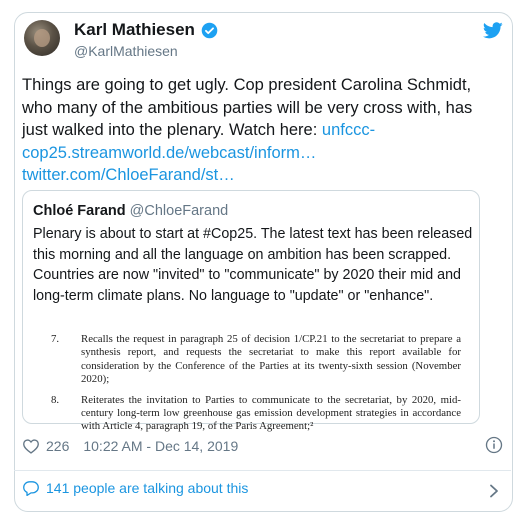 The height and width of the screenshot is (516, 525). What do you see at coordinates (494, 491) in the screenshot?
I see `chevron-right-icon` at bounding box center [494, 491].